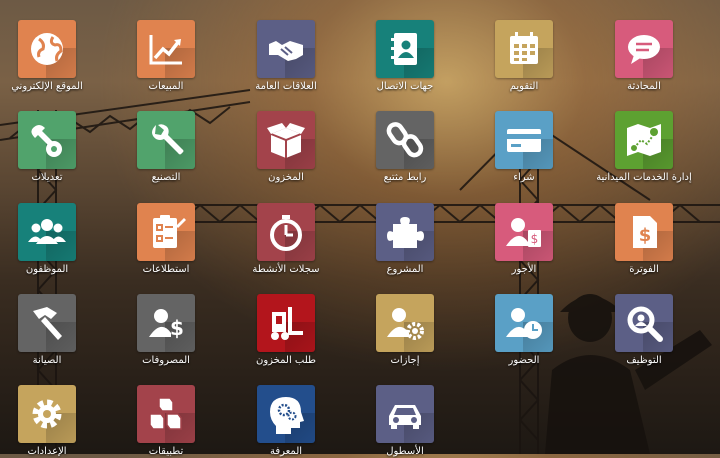 Image resolution: width=720 pixels, height=458 pixels. I want to click on app-stopwatch: سجلات الأنشطة, so click(286, 239).